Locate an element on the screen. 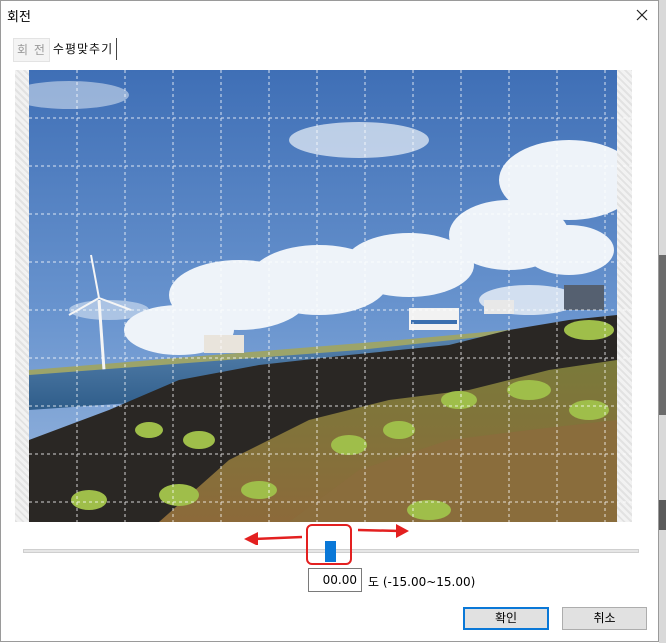 The height and width of the screenshot is (643, 666). tab-bar: 회 전 수평맞추기 is located at coordinates (65, 50).